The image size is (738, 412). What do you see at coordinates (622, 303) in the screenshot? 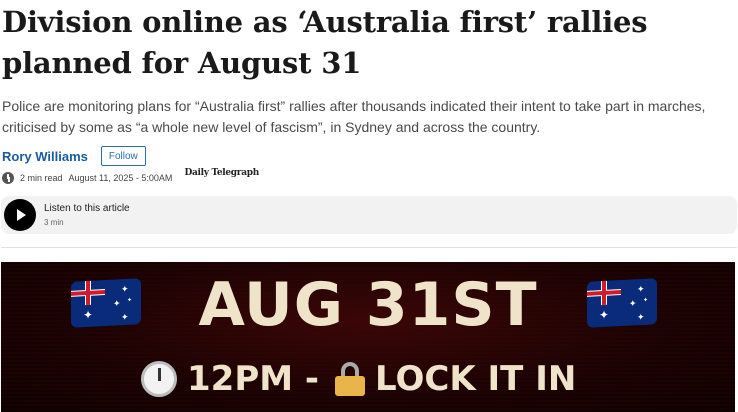
I see `australia-flag-icon: ✦ ✦ ✦ ✦ ✦` at bounding box center [622, 303].